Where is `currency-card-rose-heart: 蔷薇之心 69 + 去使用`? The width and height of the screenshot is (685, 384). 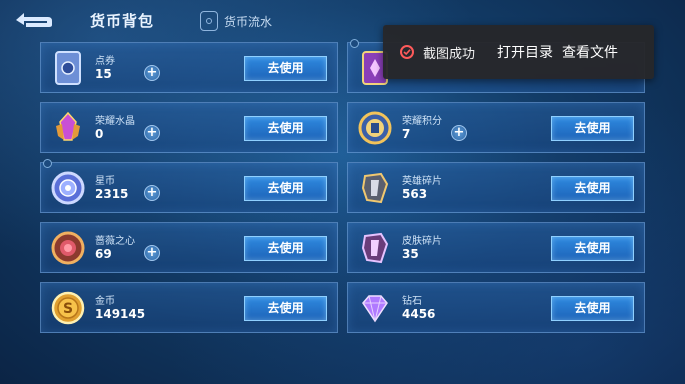
currency-card-rose-heart: 蔷薇之心 69 + 去使用 is located at coordinates (189, 247).